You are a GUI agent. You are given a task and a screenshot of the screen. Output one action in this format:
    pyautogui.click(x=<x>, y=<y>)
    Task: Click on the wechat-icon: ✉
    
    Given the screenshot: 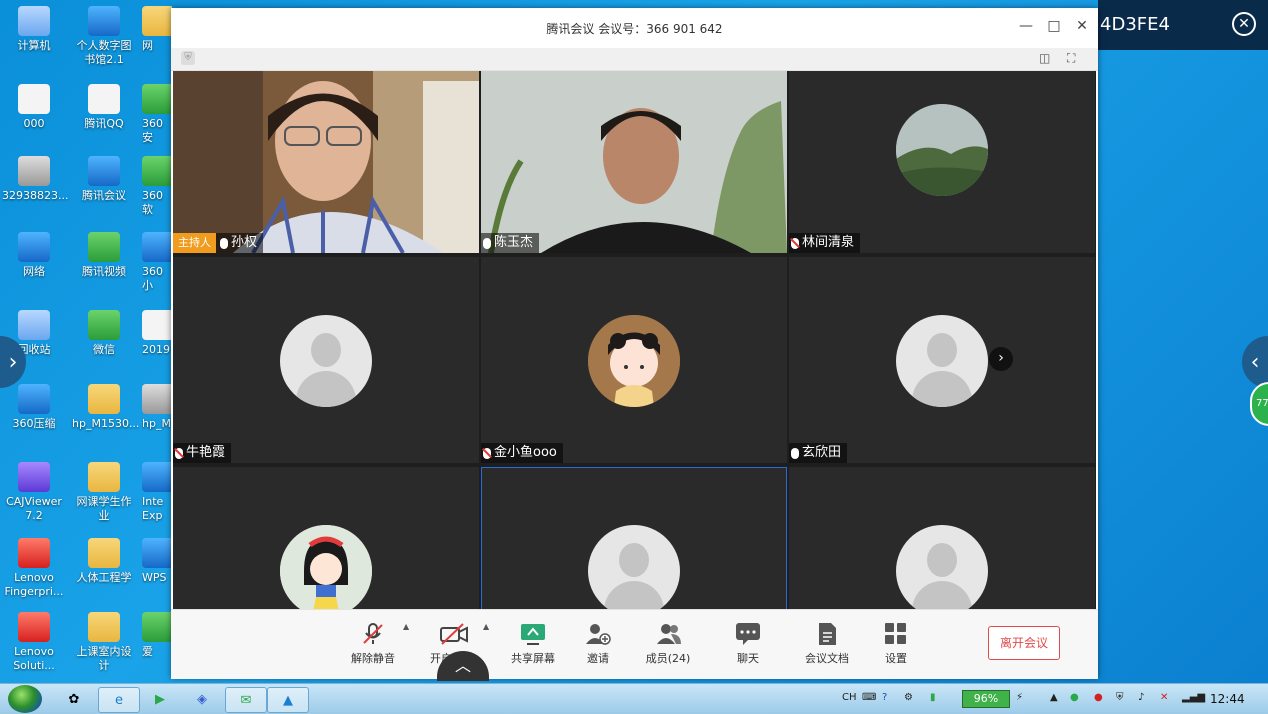 What is the action you would take?
    pyautogui.click(x=246, y=700)
    